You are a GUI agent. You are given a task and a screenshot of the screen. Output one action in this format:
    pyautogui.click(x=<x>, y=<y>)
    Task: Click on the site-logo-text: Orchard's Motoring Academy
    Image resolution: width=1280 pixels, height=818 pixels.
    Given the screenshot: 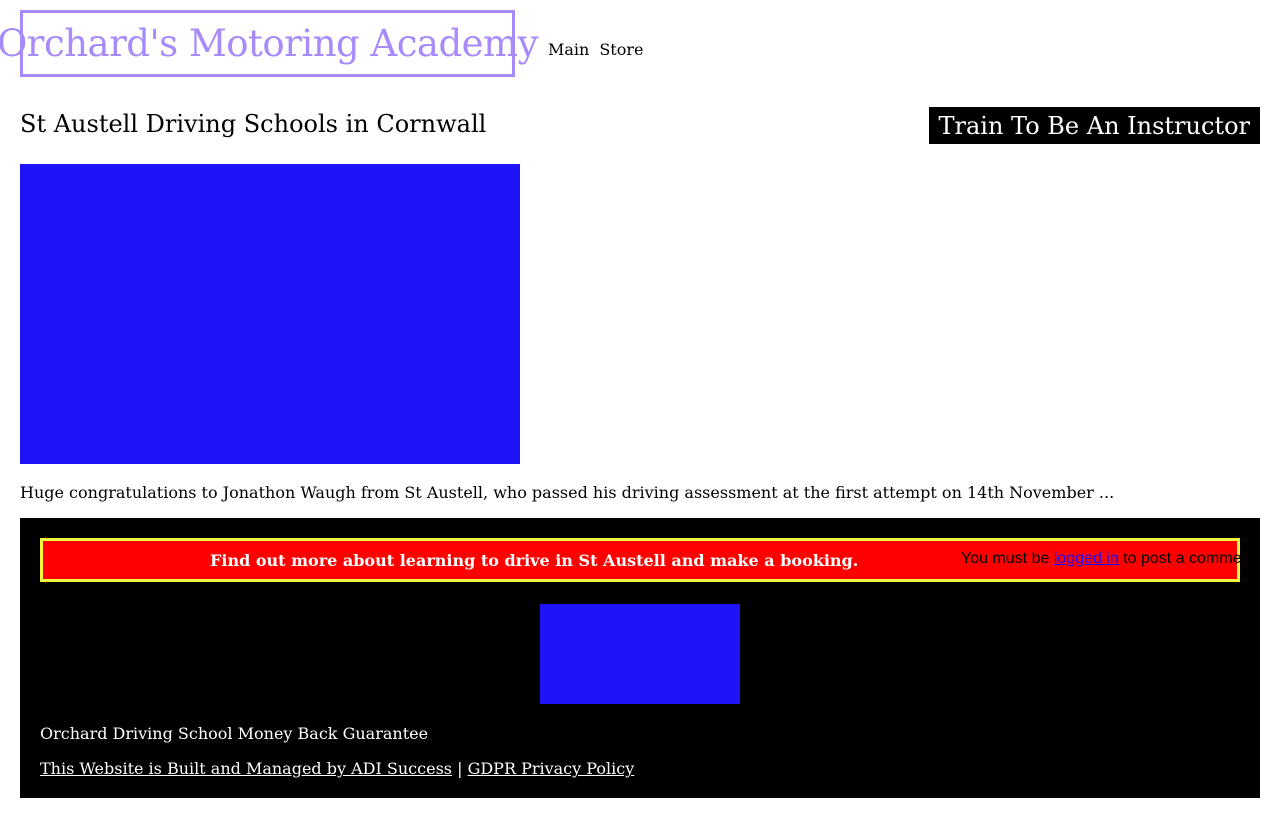 What is the action you would take?
    pyautogui.click(x=269, y=43)
    